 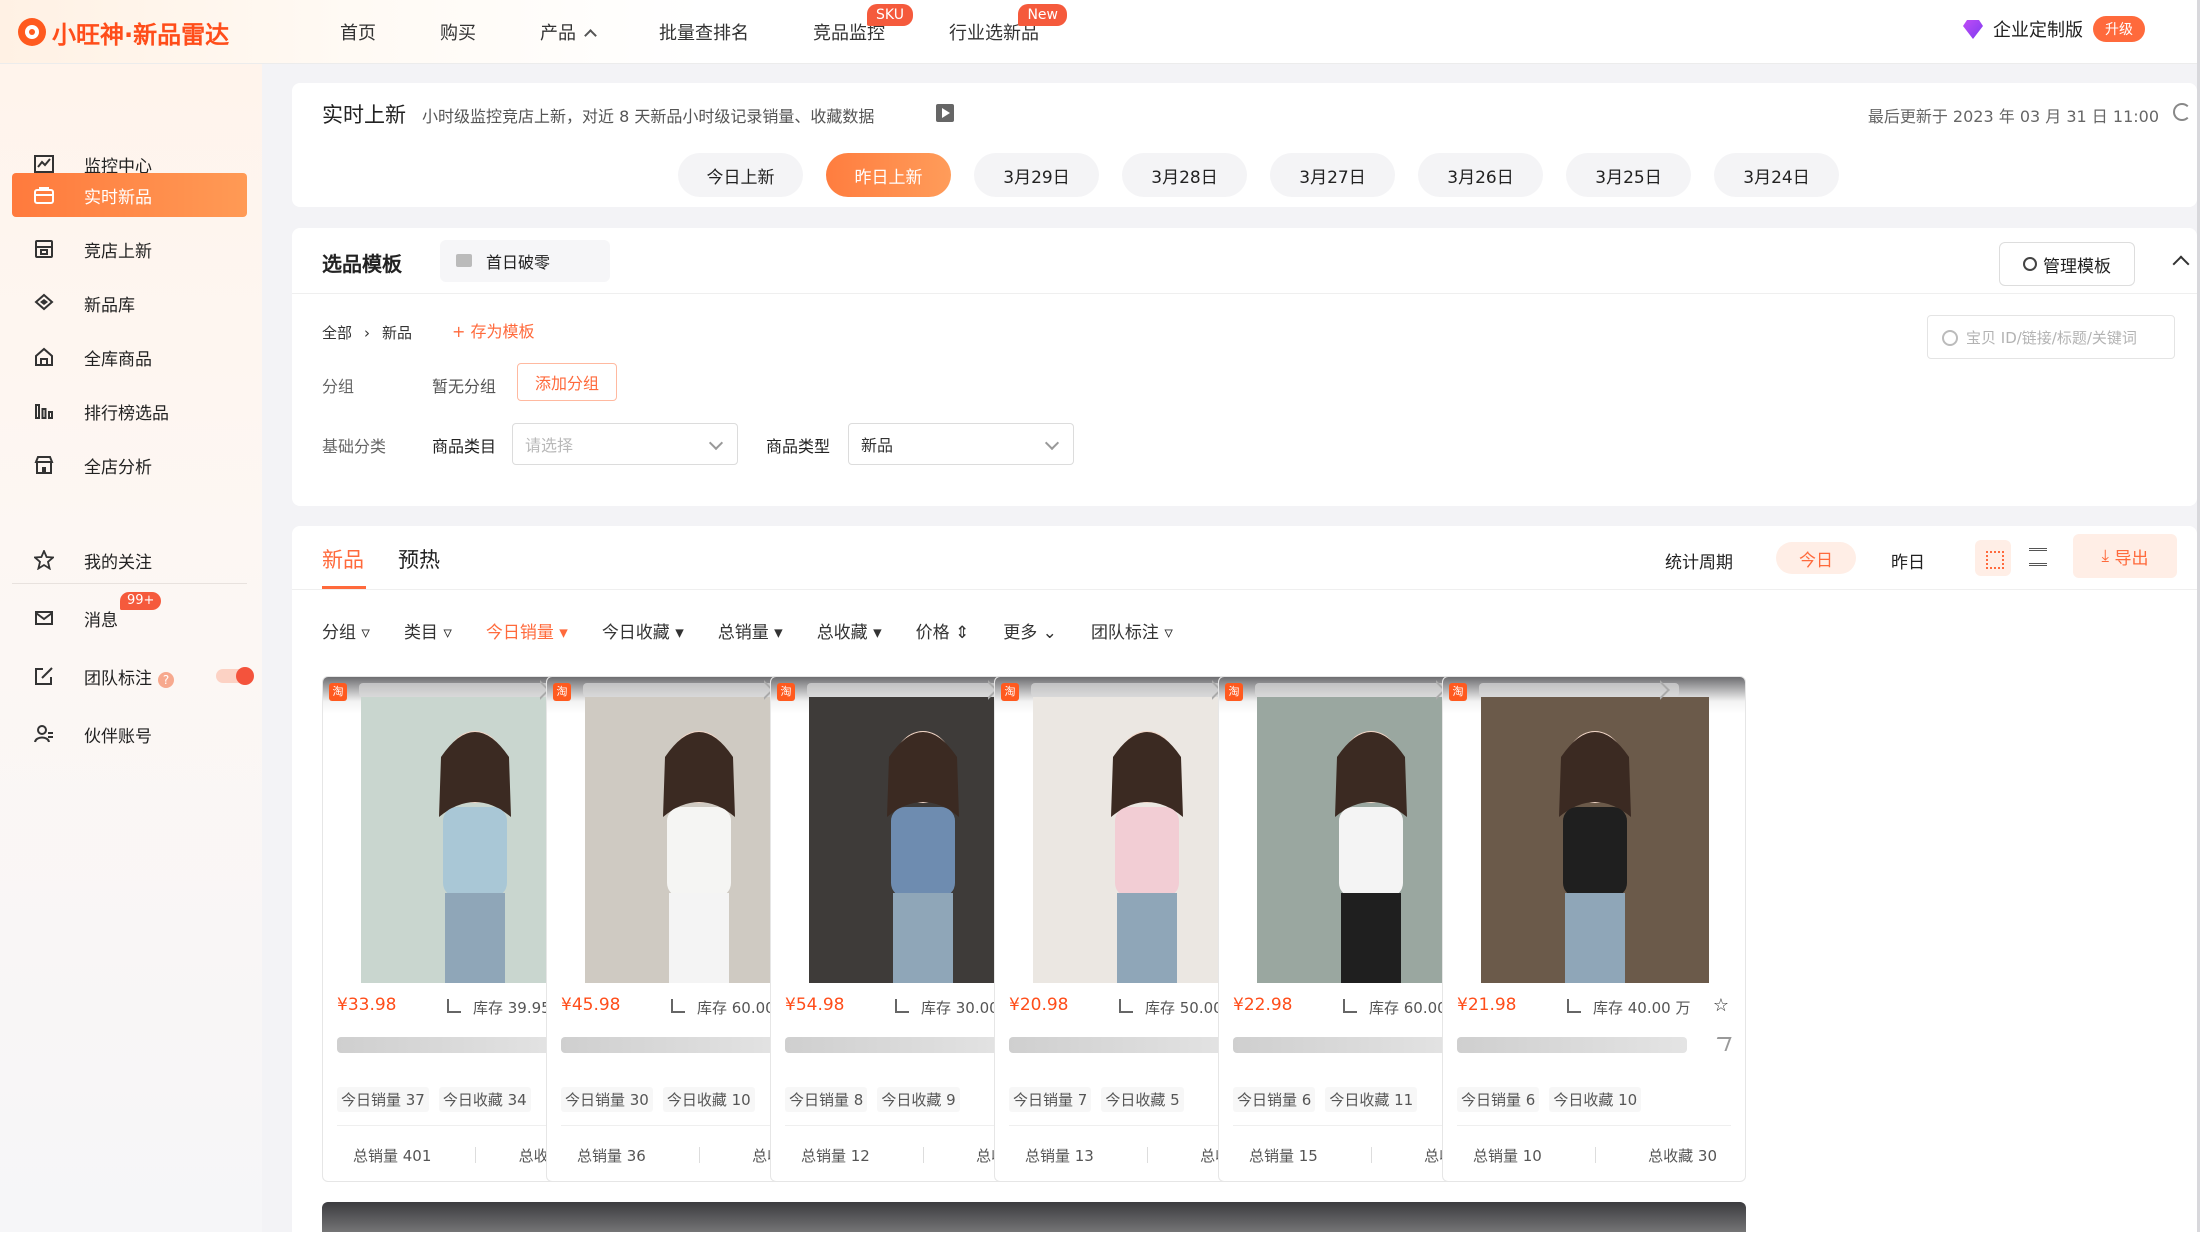 What do you see at coordinates (704, 32) in the screenshot?
I see `nav-batch-rank: 批量查排名` at bounding box center [704, 32].